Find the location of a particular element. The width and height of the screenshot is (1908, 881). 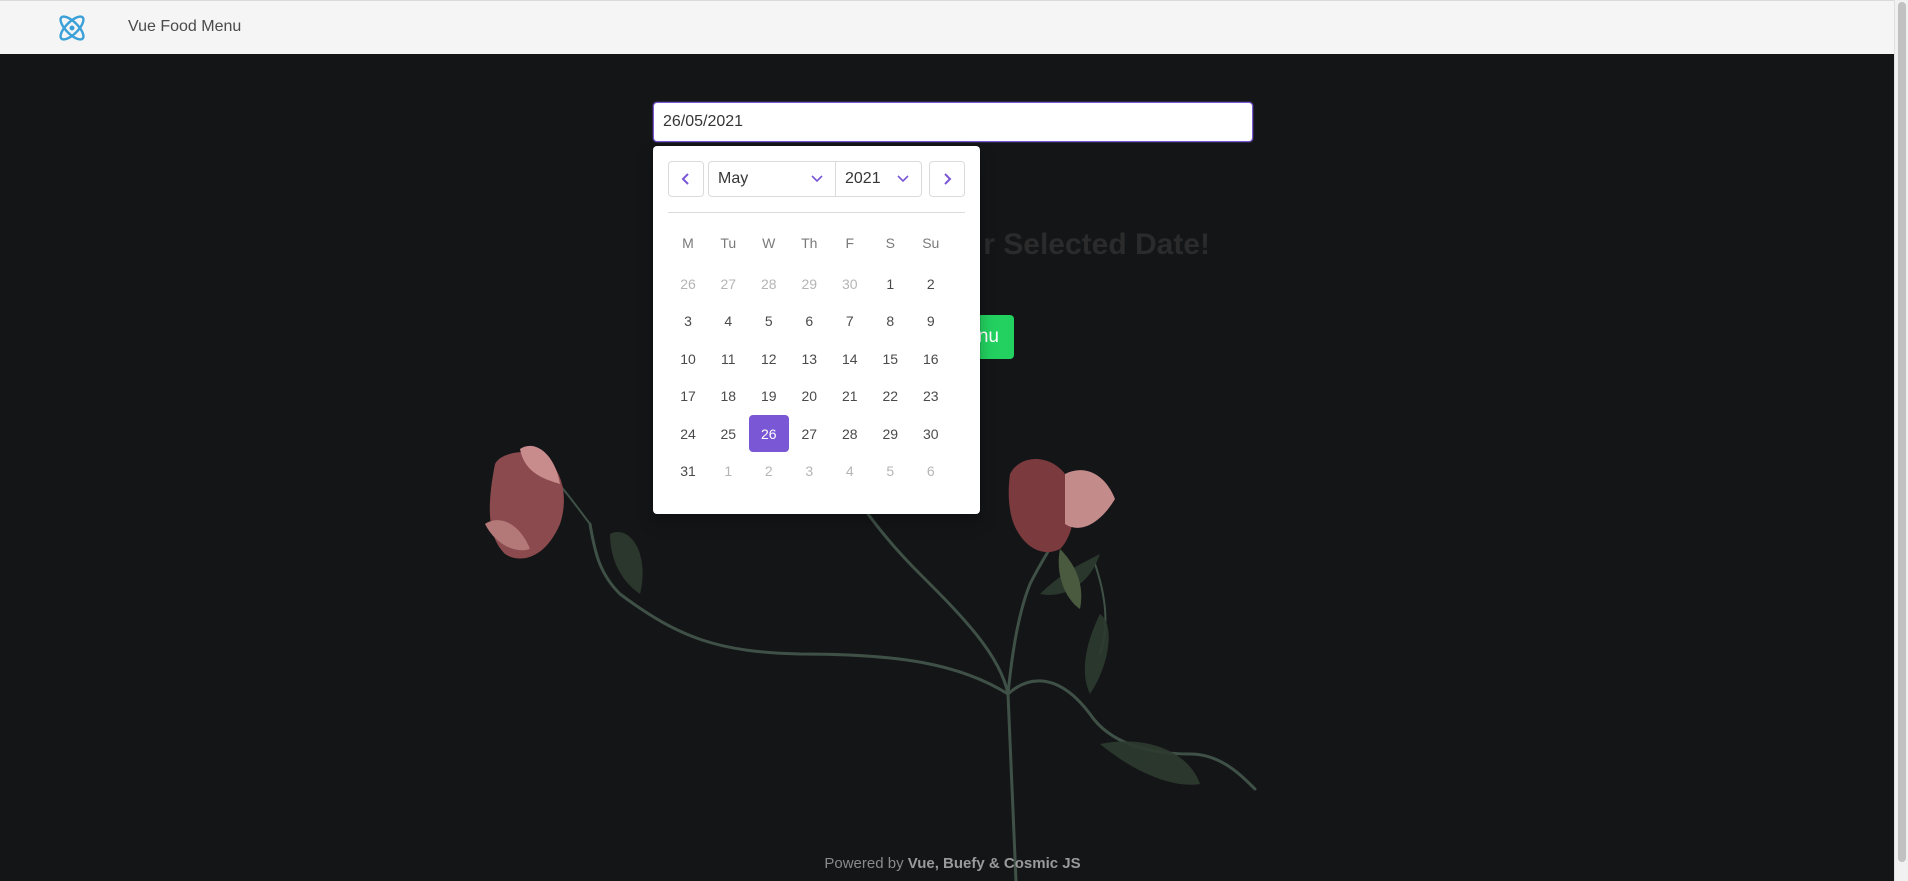

day-cell: 19 is located at coordinates (769, 396).